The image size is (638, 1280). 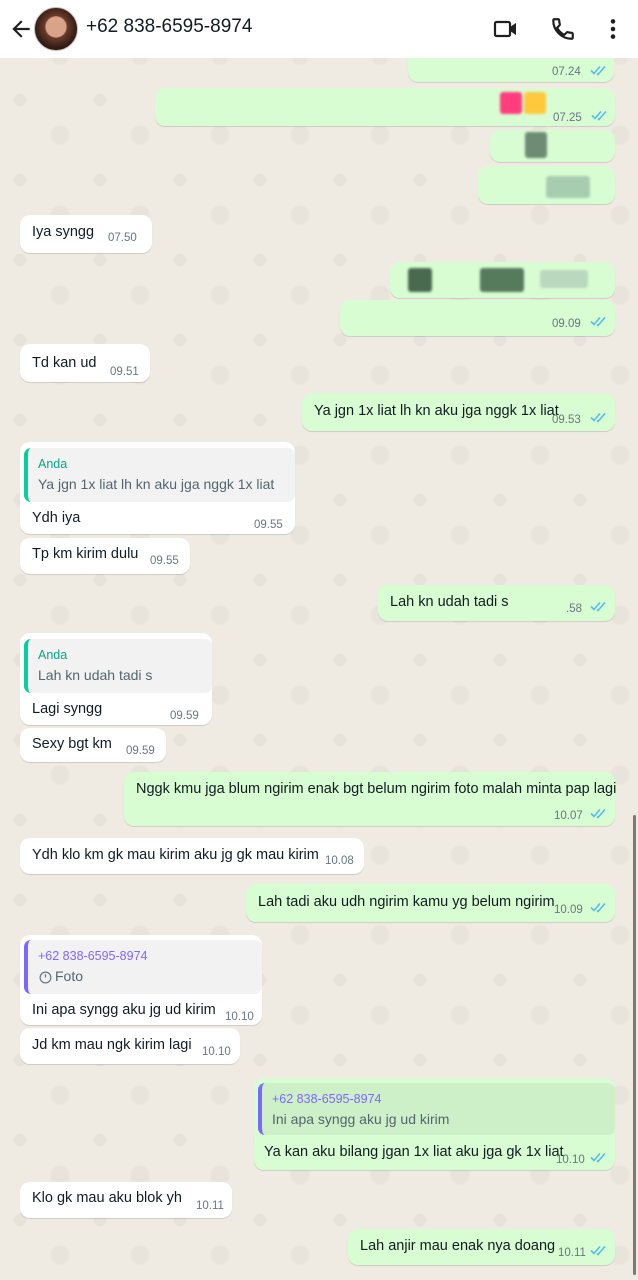 What do you see at coordinates (122, 238) in the screenshot?
I see `message-time: 07.50` at bounding box center [122, 238].